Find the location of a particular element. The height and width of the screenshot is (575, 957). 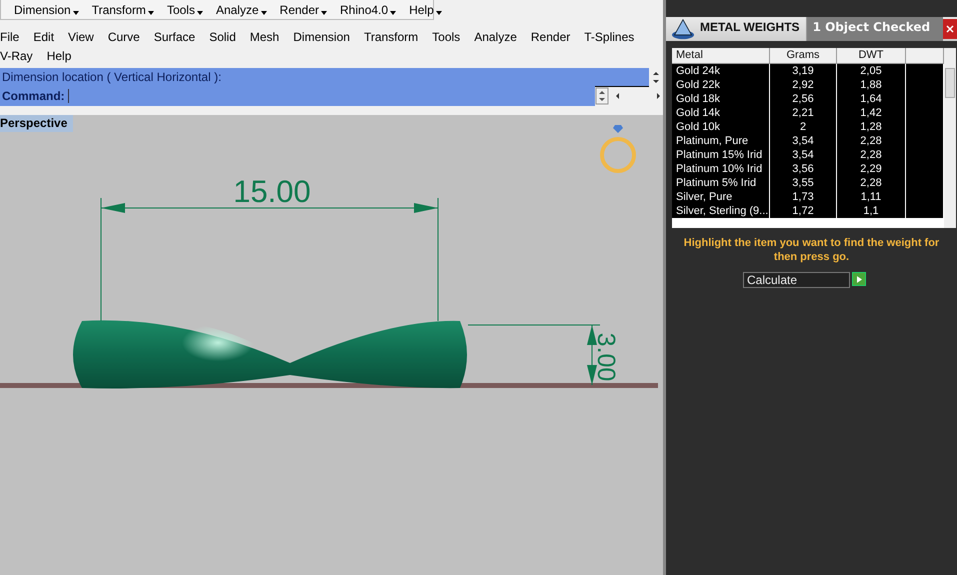

spin-arrows-icon is located at coordinates (602, 96).